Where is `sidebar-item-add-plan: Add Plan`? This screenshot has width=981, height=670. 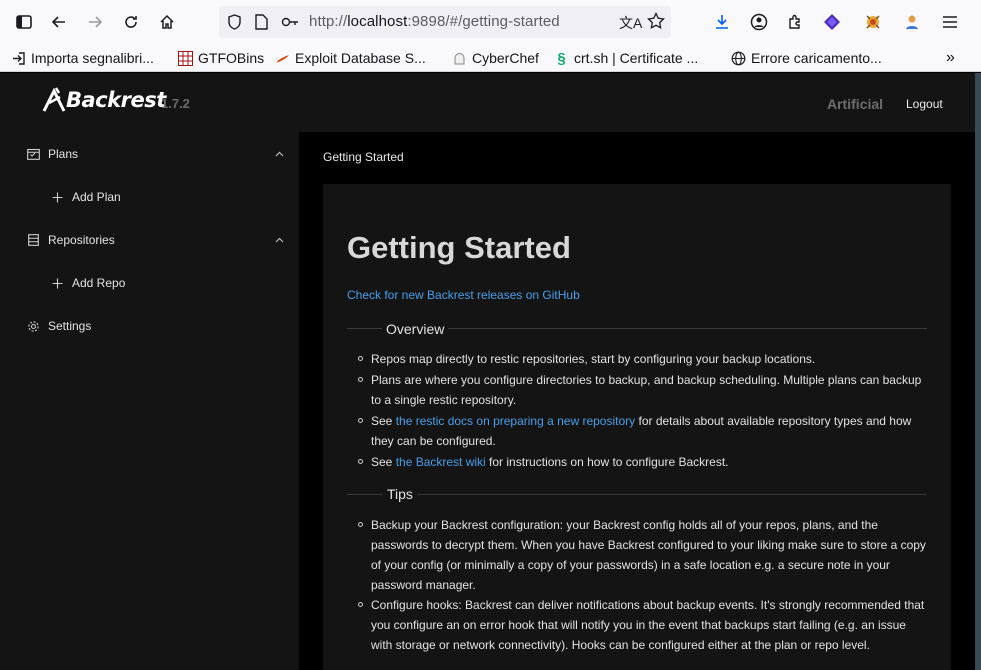
sidebar-item-add-plan: Add Plan is located at coordinates (149, 197).